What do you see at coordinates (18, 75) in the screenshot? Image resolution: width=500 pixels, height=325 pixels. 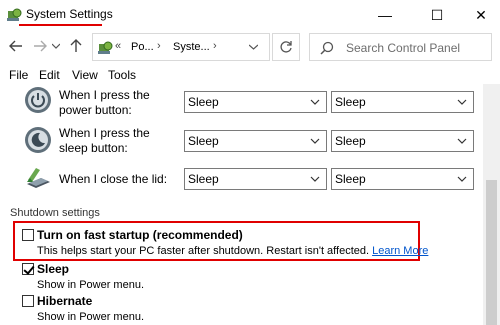 I see `menu-file: File` at bounding box center [18, 75].